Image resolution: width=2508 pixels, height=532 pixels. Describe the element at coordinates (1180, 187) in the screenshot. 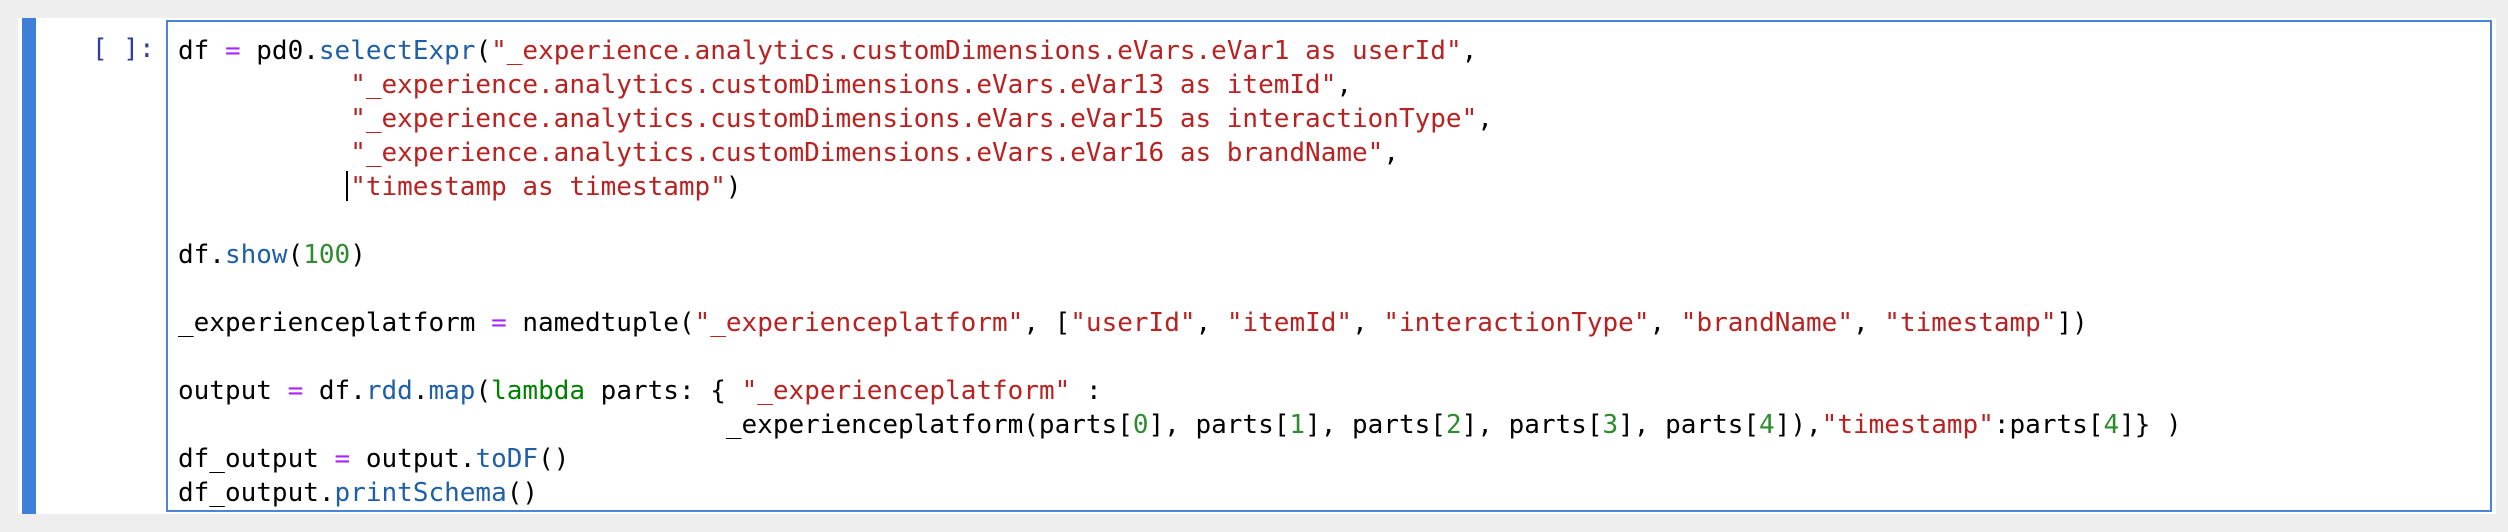

I see `code-line-5: "timestamp as timestamp")` at that location.